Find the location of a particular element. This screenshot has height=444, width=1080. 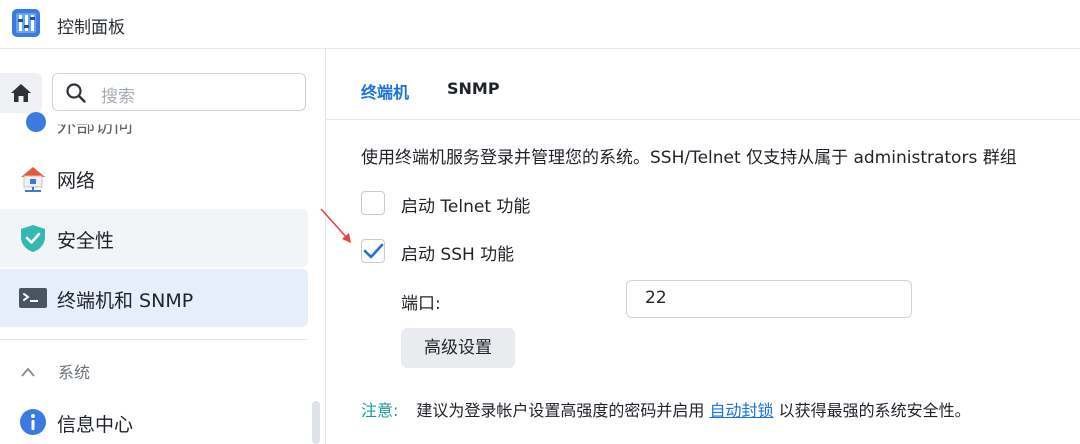

security-note: 注意: 建议为登录帐户设置高强度的密码并启用 自动封锁 以获得最强的系统安全性。 is located at coordinates (666, 409).